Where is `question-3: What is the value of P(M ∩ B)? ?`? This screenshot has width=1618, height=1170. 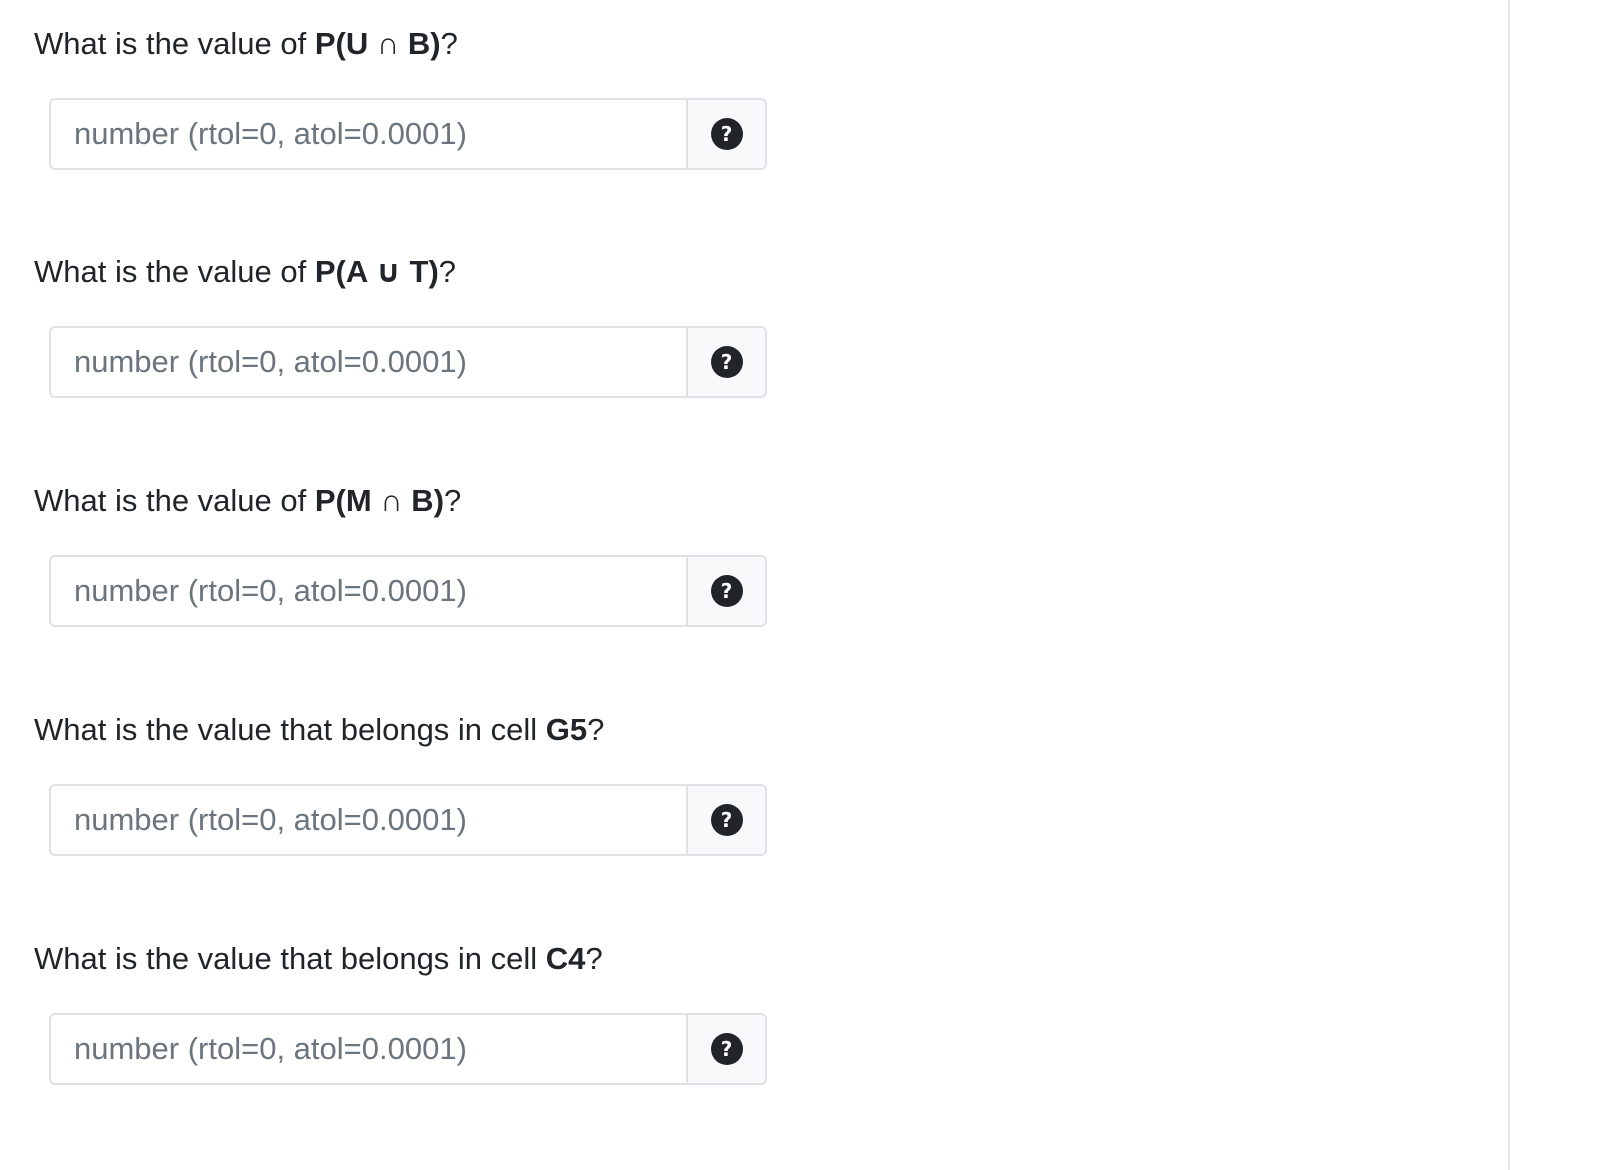 question-3: What is the value of P(M ∩ B)? ? is located at coordinates (734, 554).